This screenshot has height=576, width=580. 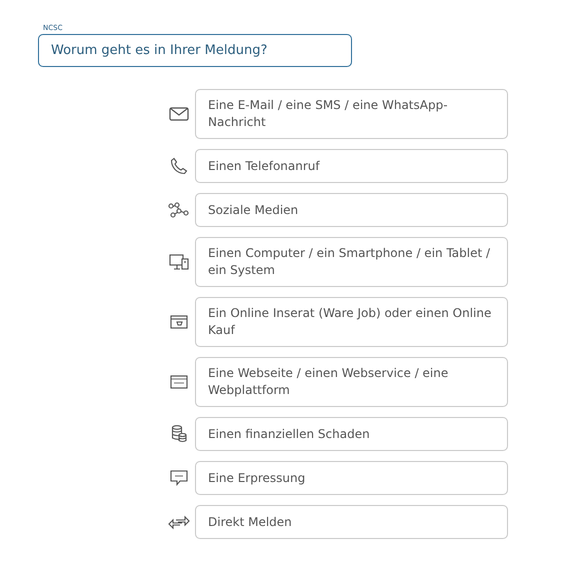 What do you see at coordinates (351, 478) in the screenshot?
I see `option-button: Eine Erpressung` at bounding box center [351, 478].